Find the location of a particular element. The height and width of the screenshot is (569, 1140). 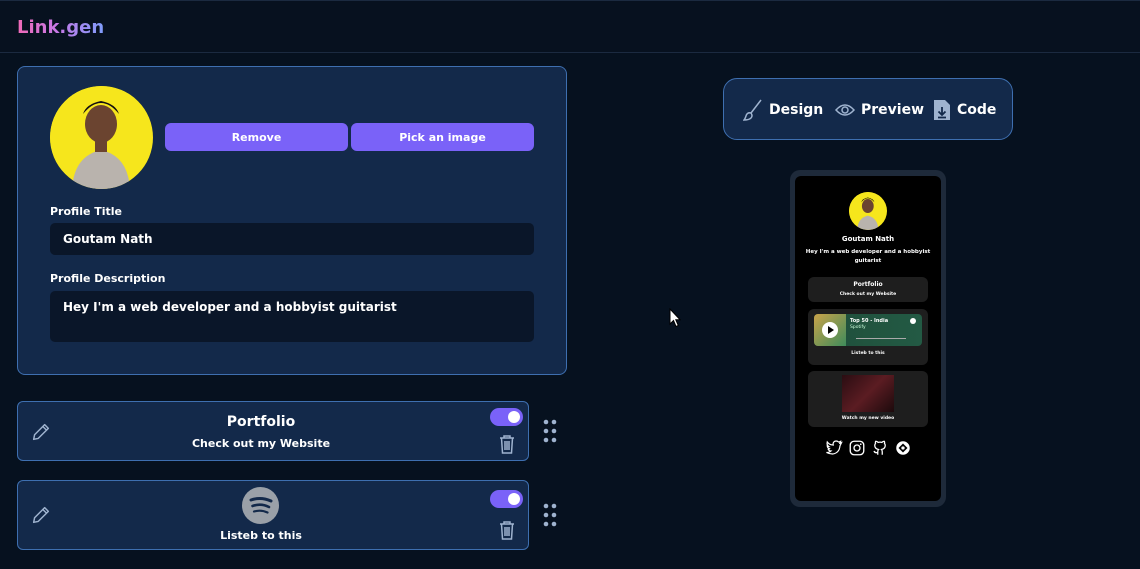

preview-link-subtitle: Check out my Website is located at coordinates (868, 294).